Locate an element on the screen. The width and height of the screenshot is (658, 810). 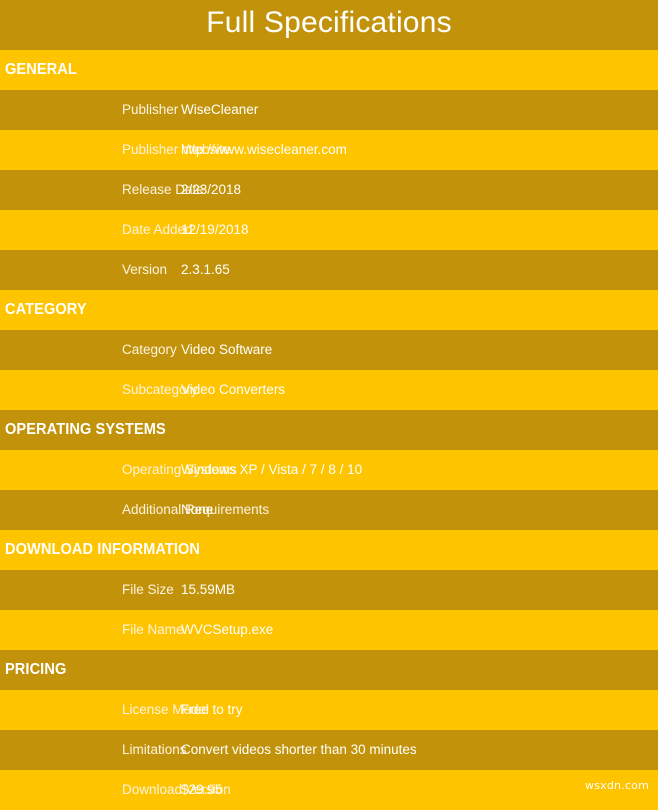
spec-label: Date Added is located at coordinates (157, 230).